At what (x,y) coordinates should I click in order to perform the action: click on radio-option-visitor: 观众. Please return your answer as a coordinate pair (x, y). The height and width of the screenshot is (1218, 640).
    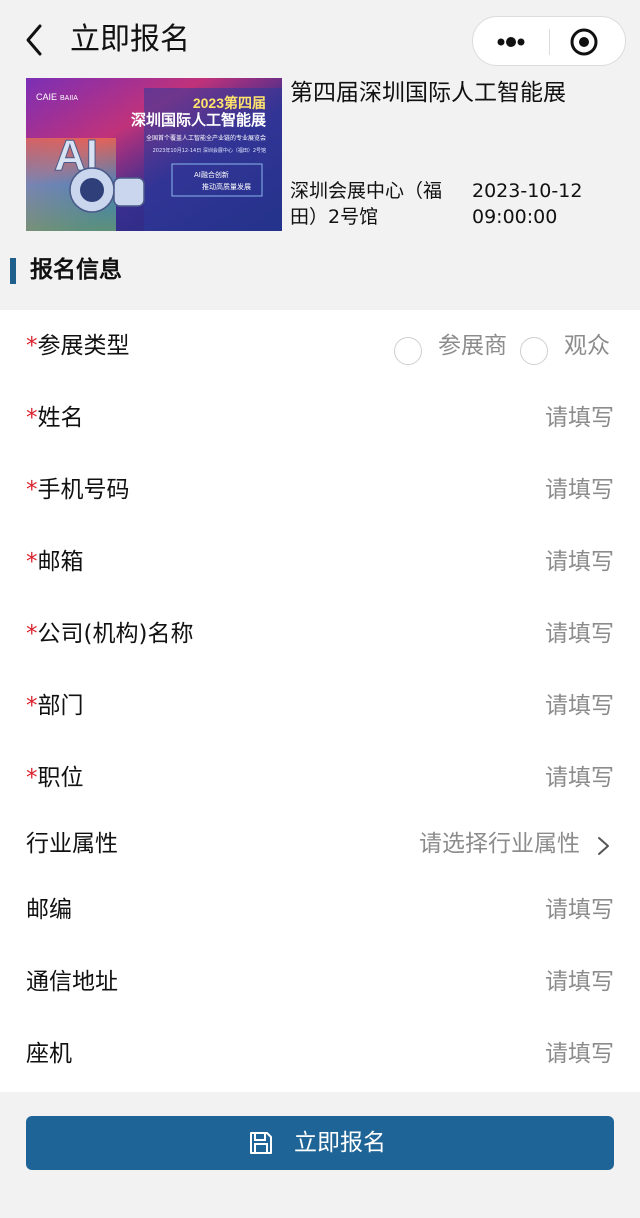
    Looking at the image, I should click on (566, 346).